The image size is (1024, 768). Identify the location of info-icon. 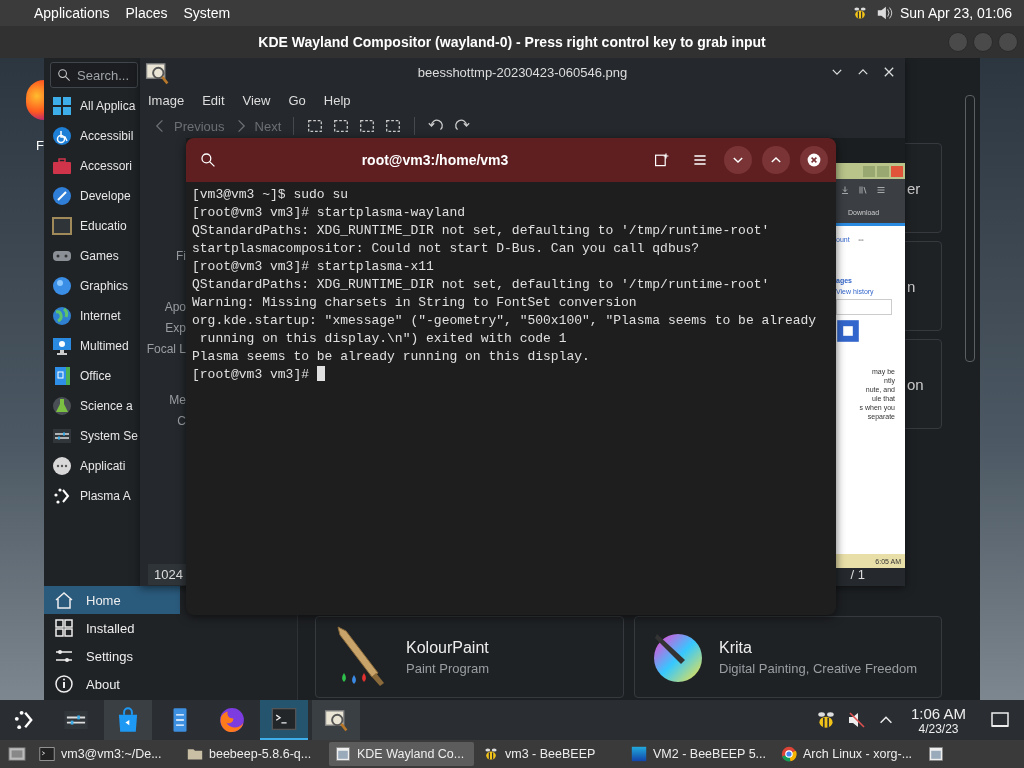
(64, 684).